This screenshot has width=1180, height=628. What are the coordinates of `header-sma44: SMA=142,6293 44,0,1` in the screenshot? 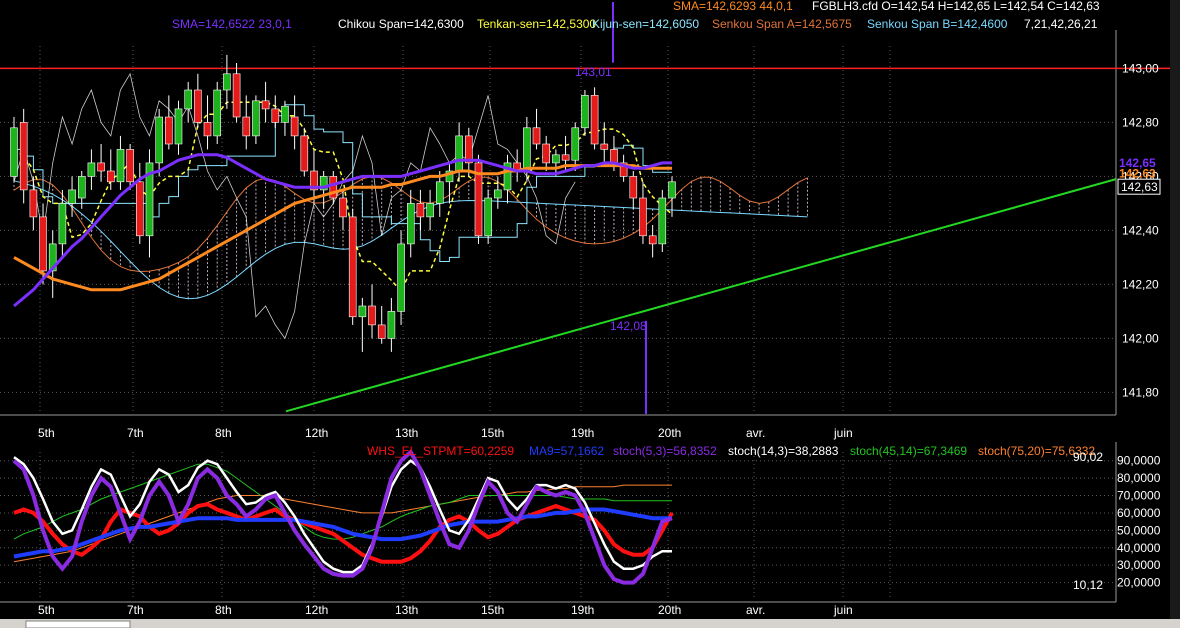 It's located at (733, 6).